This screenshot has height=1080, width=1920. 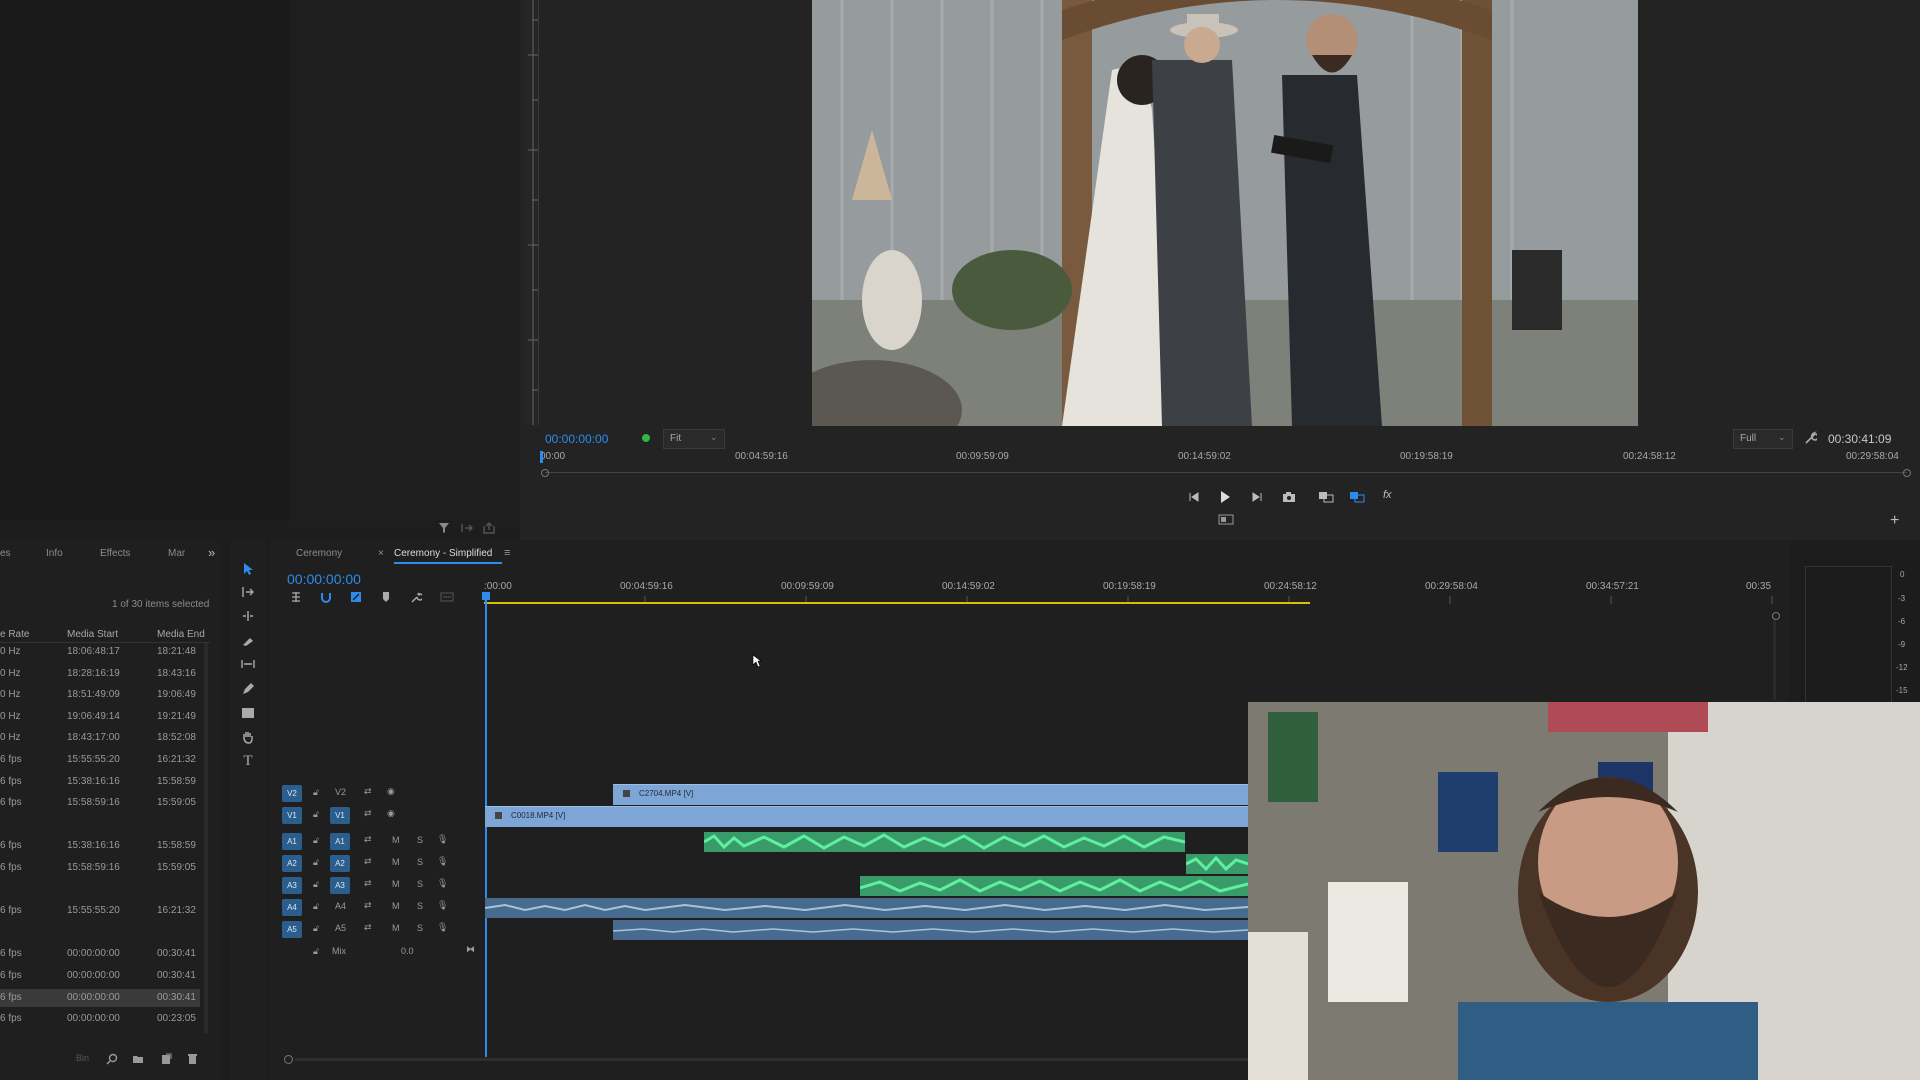 What do you see at coordinates (1810, 438) in the screenshot?
I see `wrench-icon` at bounding box center [1810, 438].